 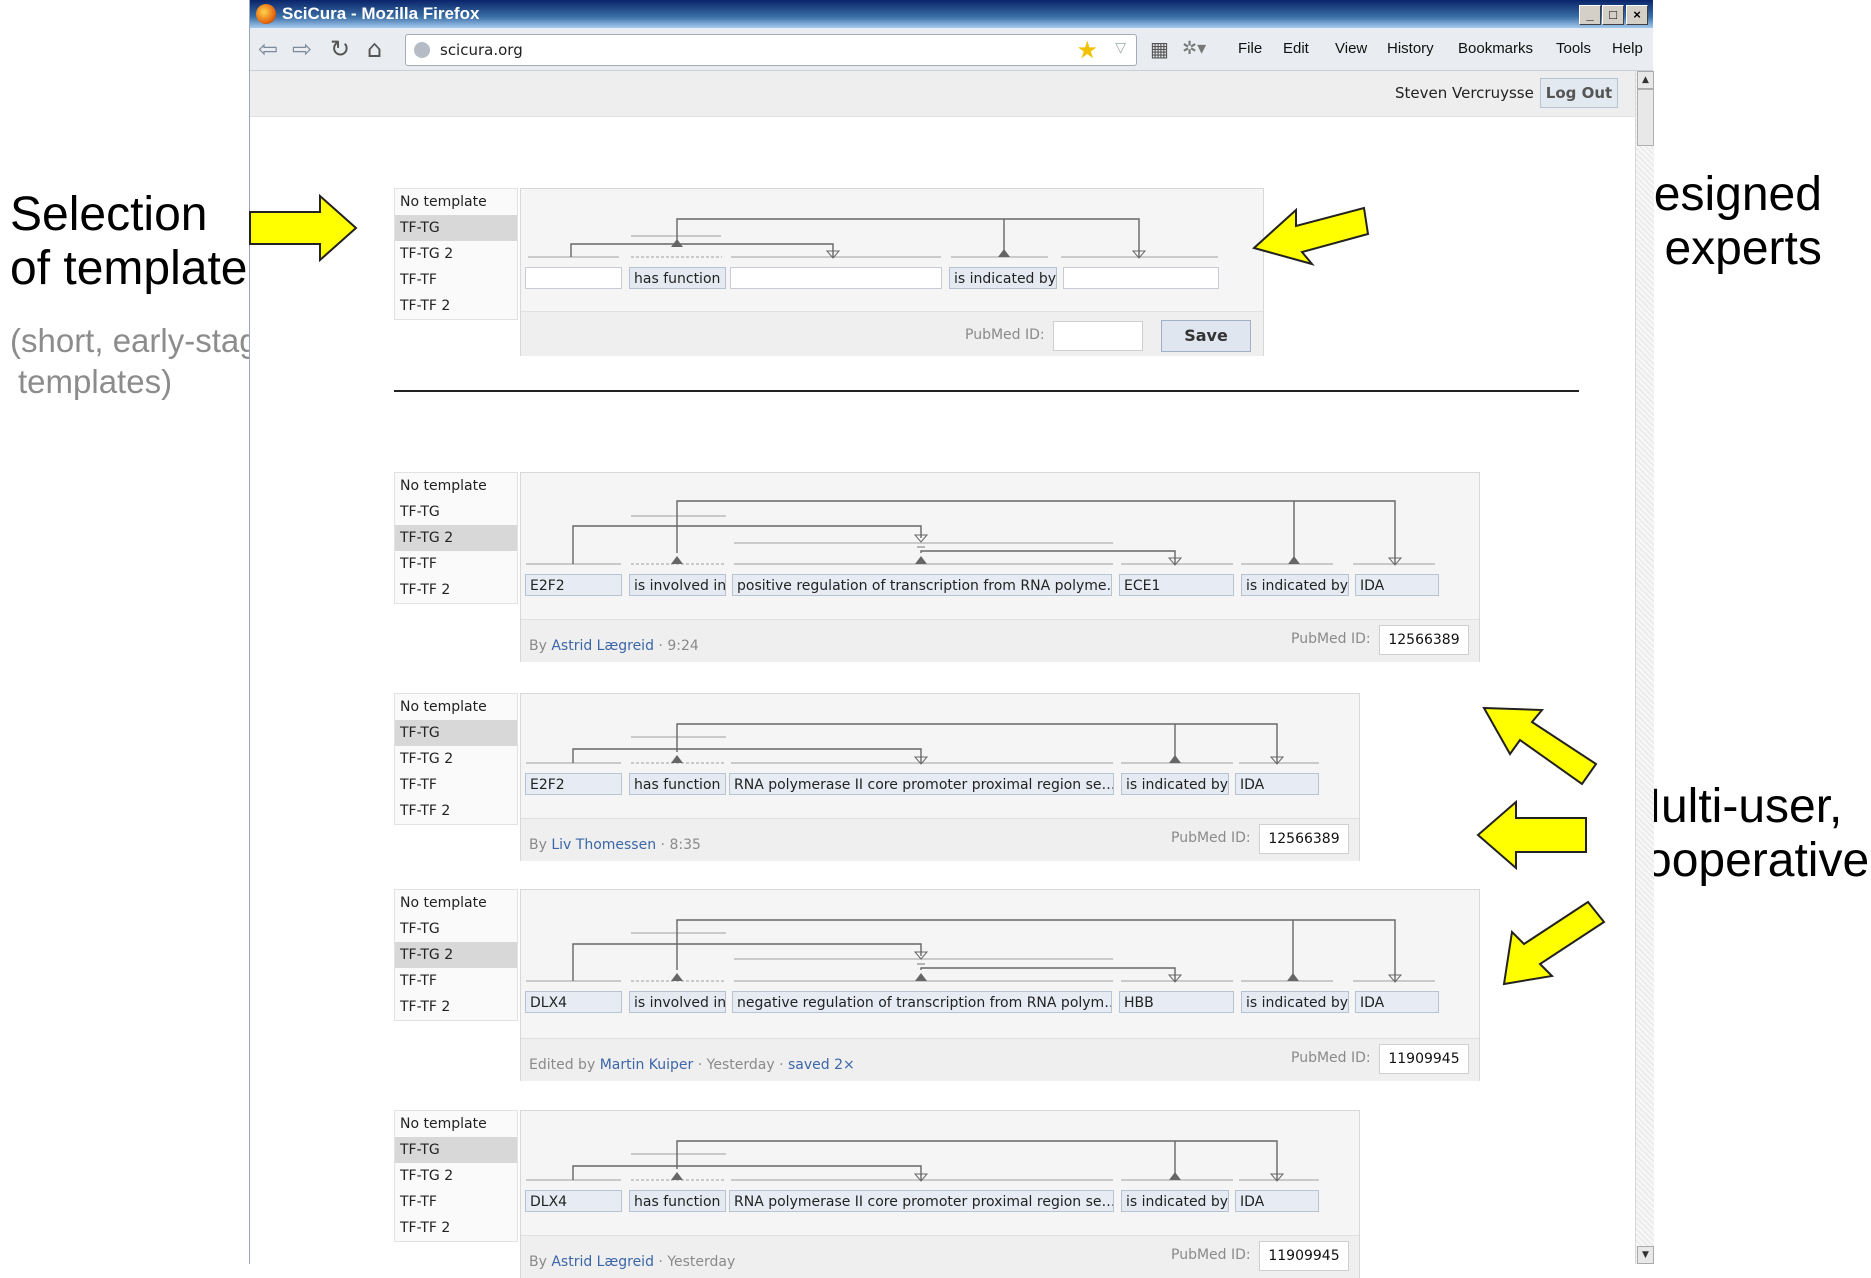 I want to click on object-input, so click(x=836, y=278).